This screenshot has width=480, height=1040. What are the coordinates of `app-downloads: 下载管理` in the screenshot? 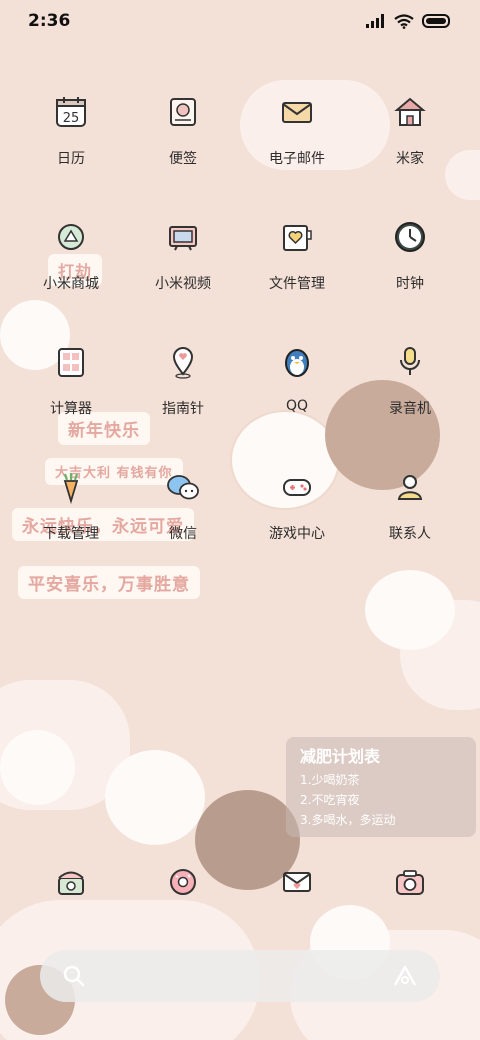 It's located at (71, 504).